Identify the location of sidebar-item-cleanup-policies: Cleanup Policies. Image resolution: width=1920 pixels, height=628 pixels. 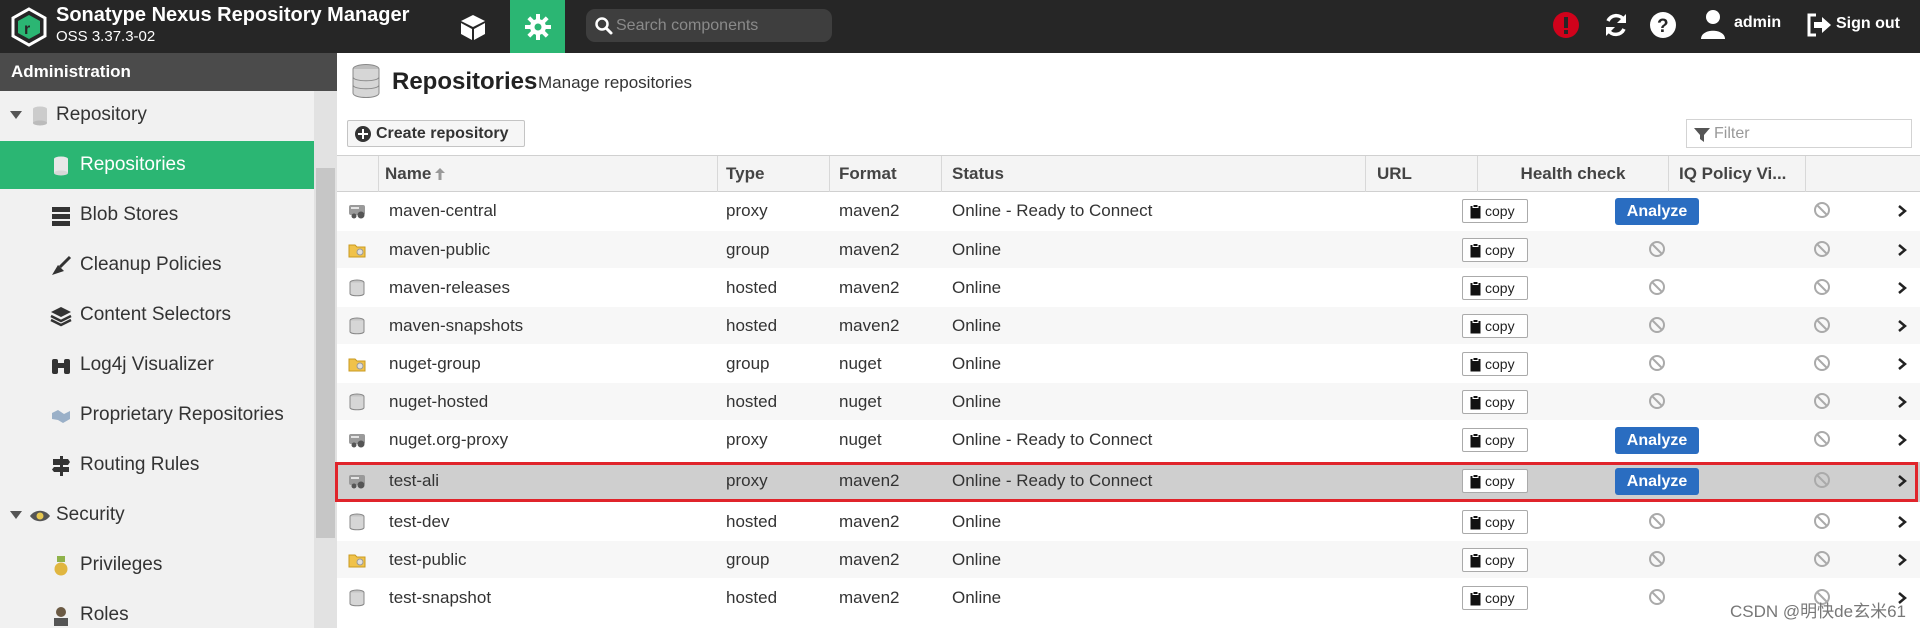
(157, 265).